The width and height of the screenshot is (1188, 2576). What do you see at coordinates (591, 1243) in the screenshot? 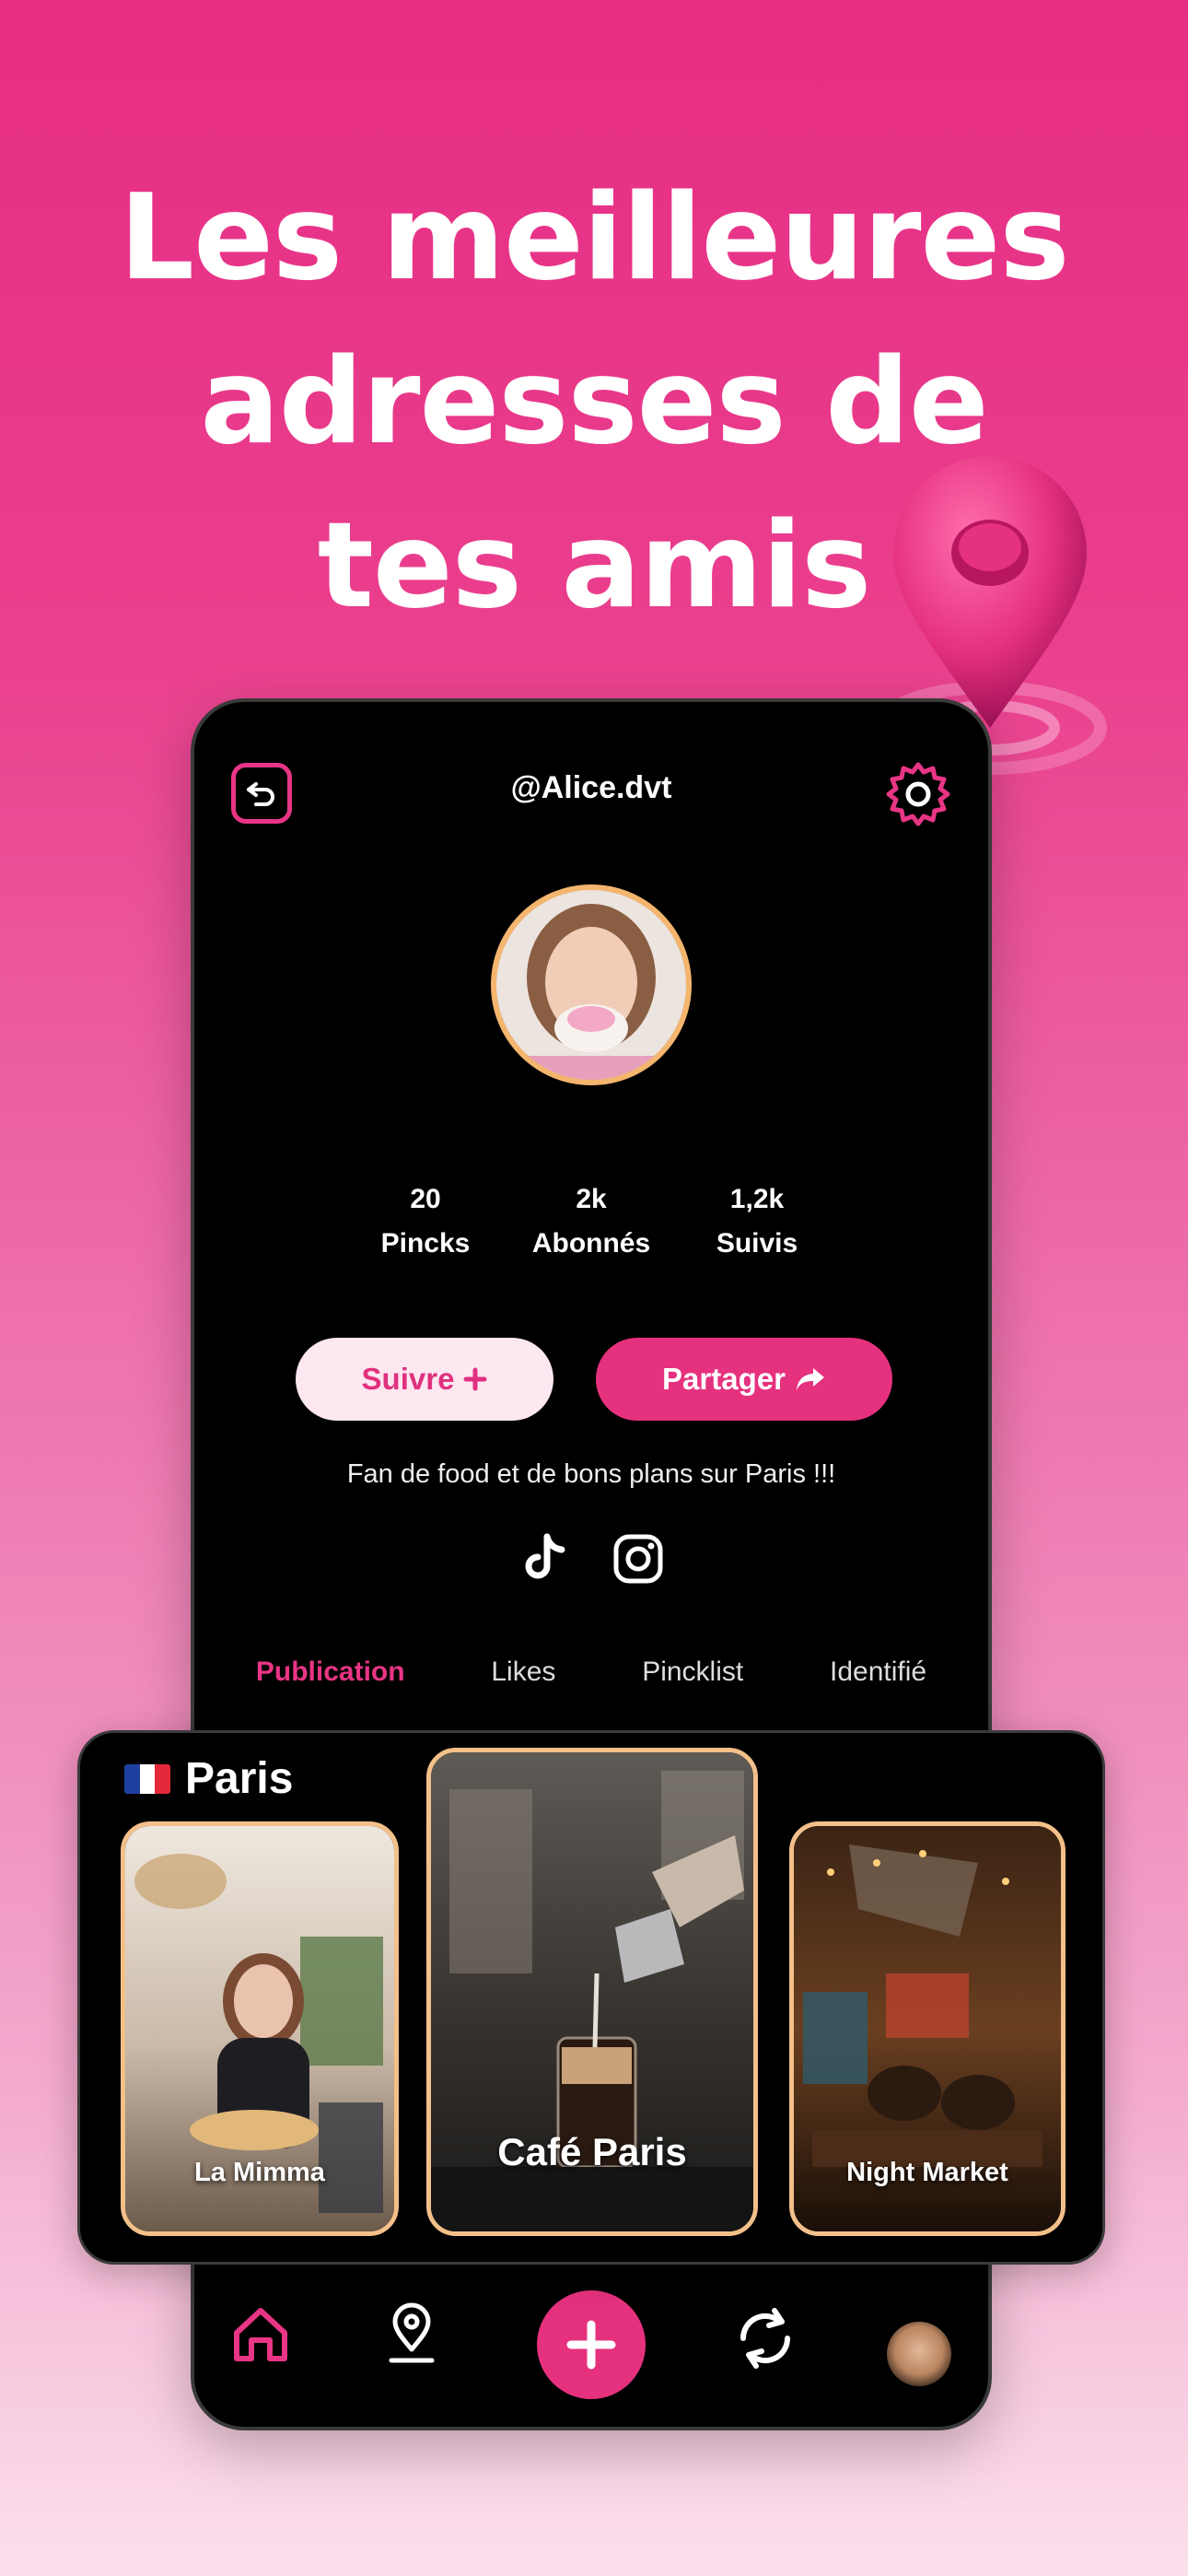
I see `stat-label: Abonnés` at bounding box center [591, 1243].